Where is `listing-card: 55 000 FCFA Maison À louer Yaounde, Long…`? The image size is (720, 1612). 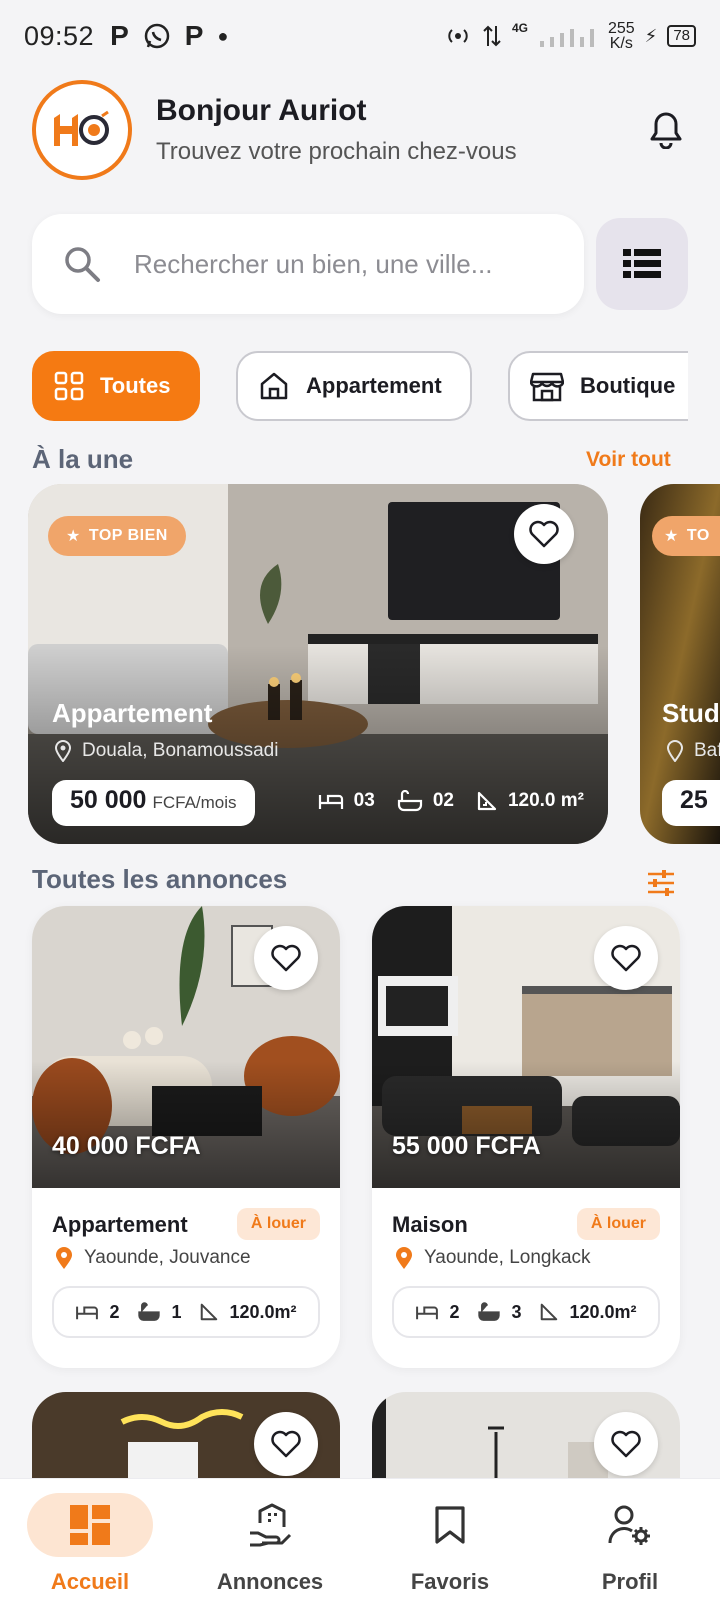
listing-card: 55 000 FCFA Maison À louer Yaounde, Long… is located at coordinates (526, 1137).